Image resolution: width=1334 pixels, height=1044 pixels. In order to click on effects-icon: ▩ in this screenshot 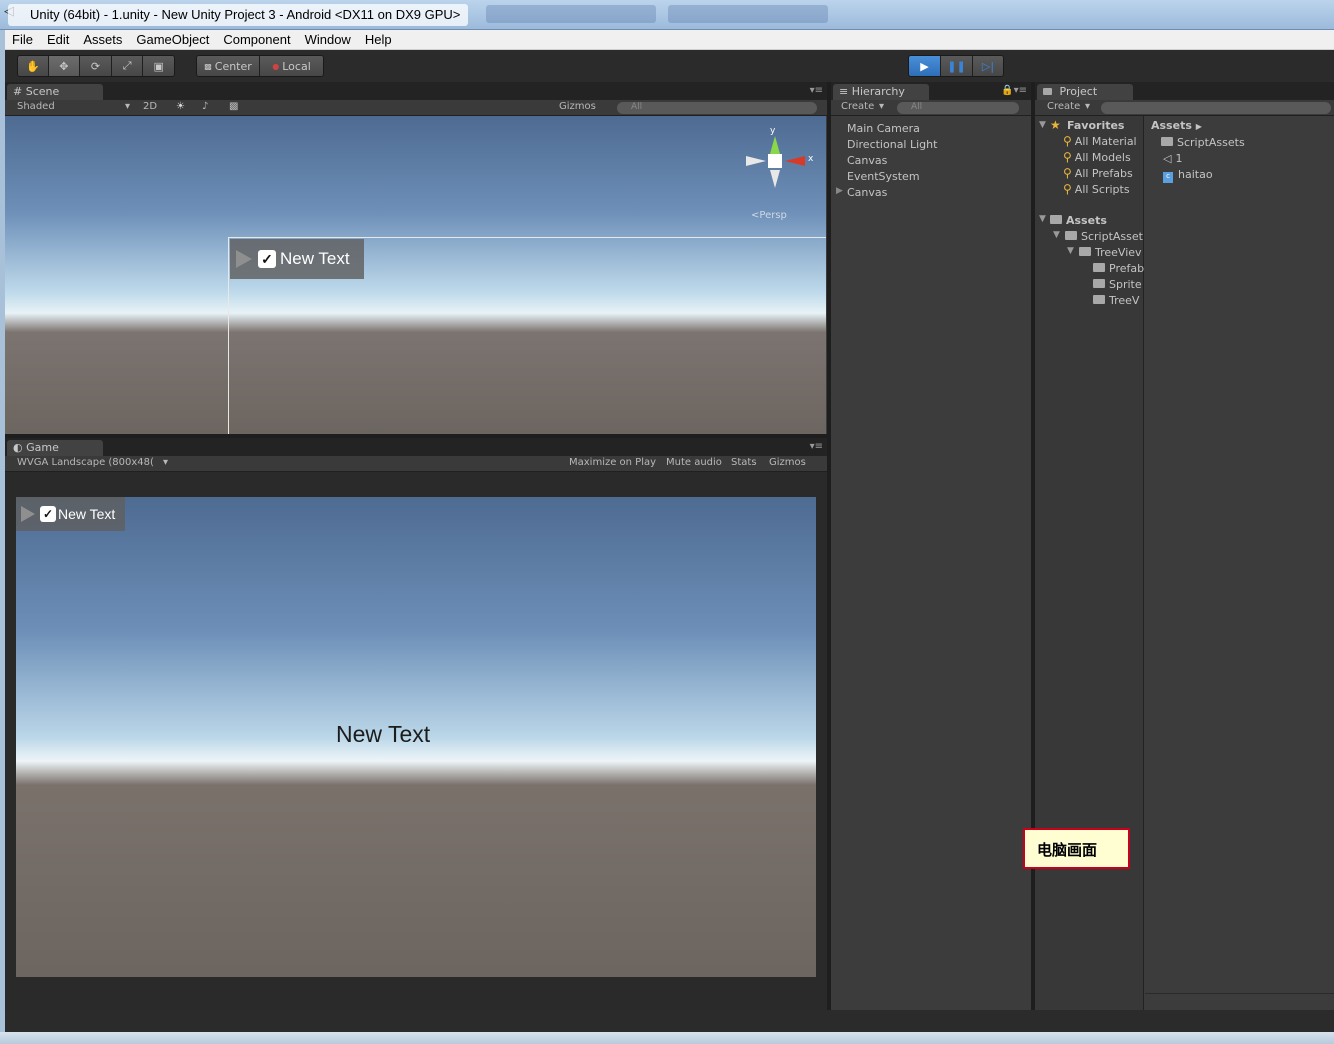, I will do `click(233, 106)`.